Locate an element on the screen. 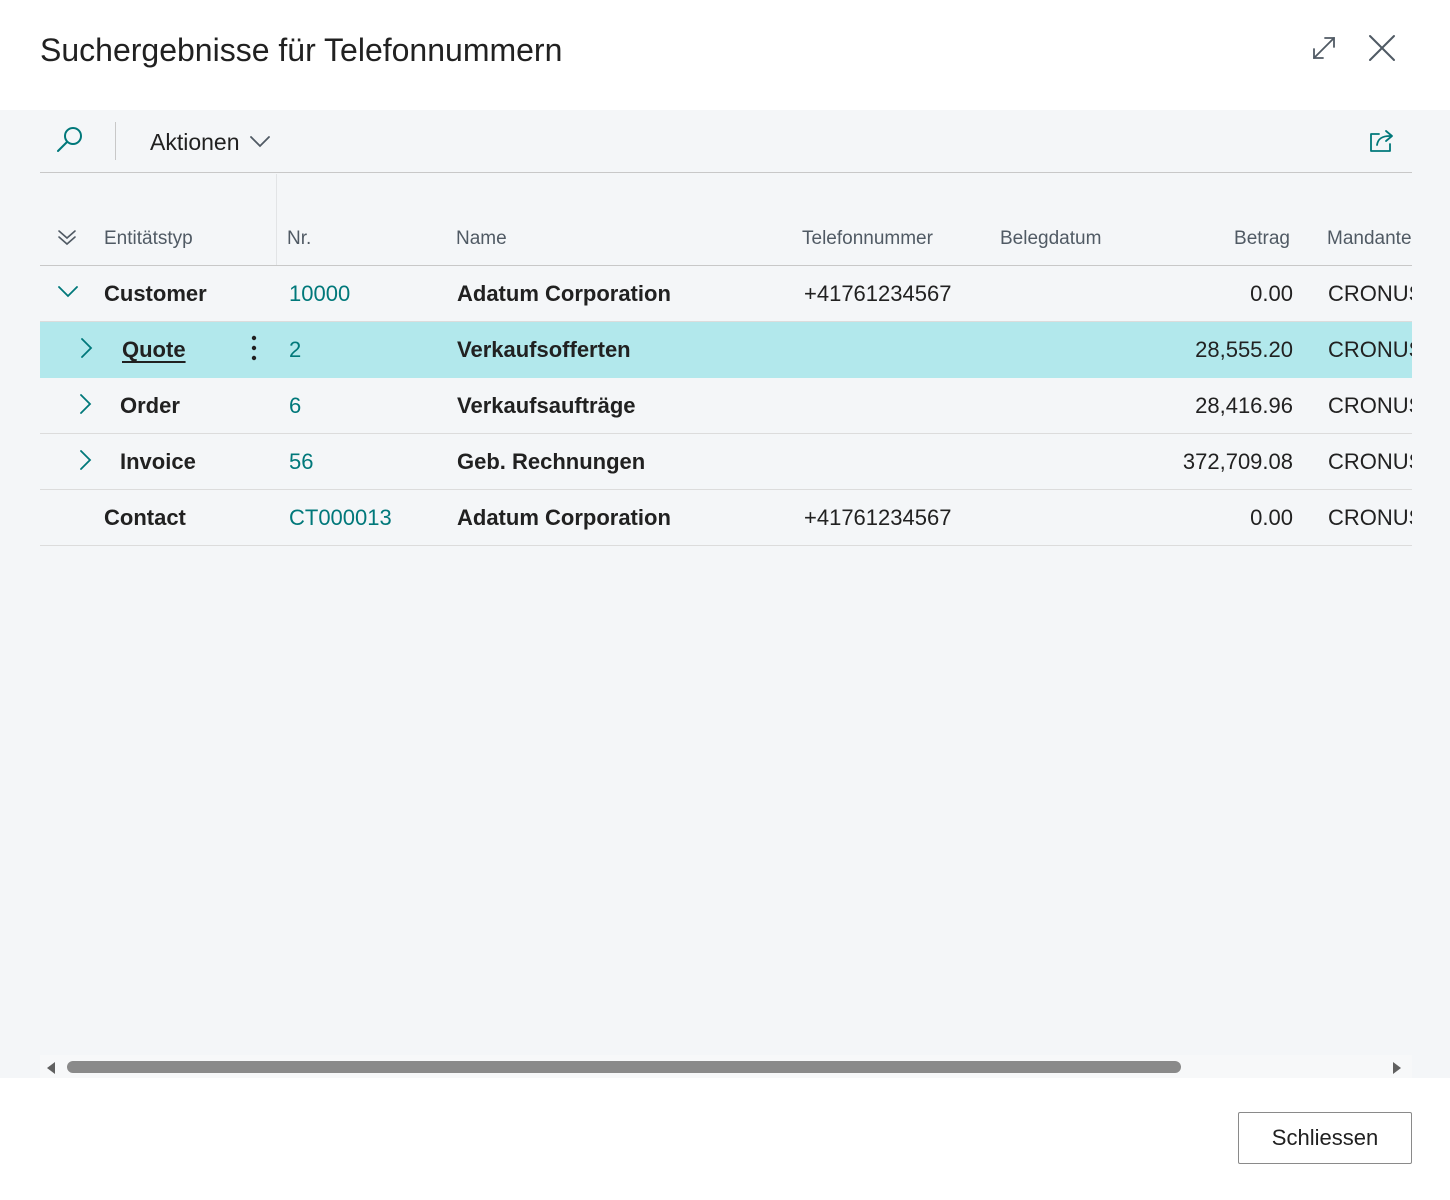  cell-name: Verkaufsofferten is located at coordinates (544, 349).